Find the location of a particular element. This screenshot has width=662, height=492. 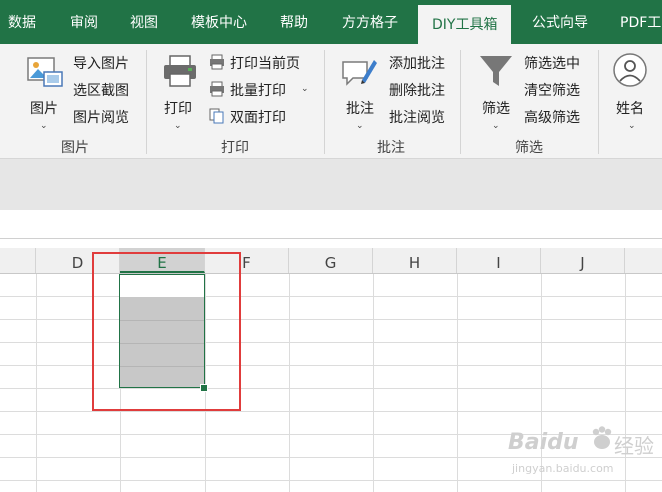

formula-bar is located at coordinates (331, 224).